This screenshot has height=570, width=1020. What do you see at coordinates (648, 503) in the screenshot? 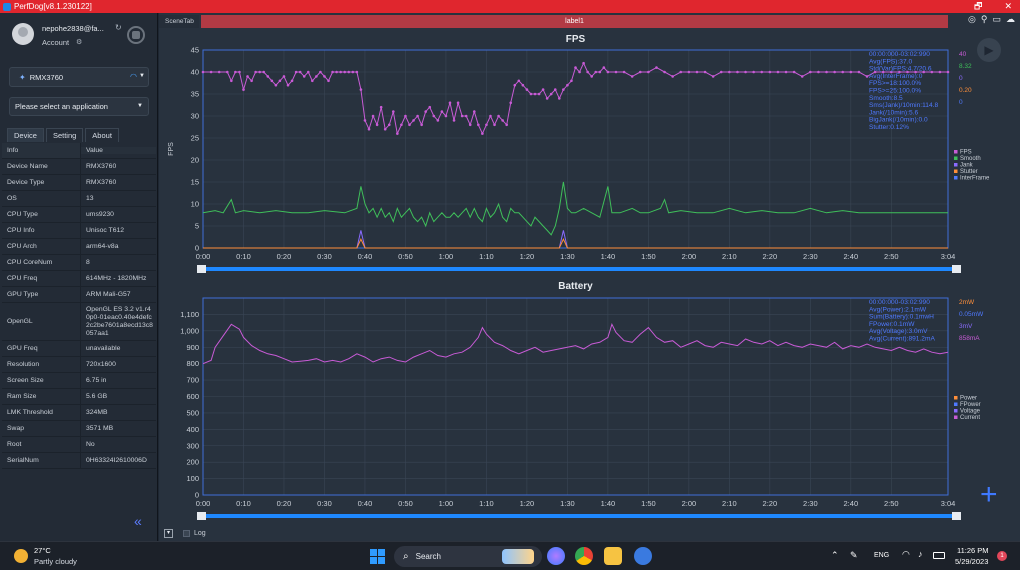
I see `x-tick-label: 1:50` at bounding box center [648, 503].